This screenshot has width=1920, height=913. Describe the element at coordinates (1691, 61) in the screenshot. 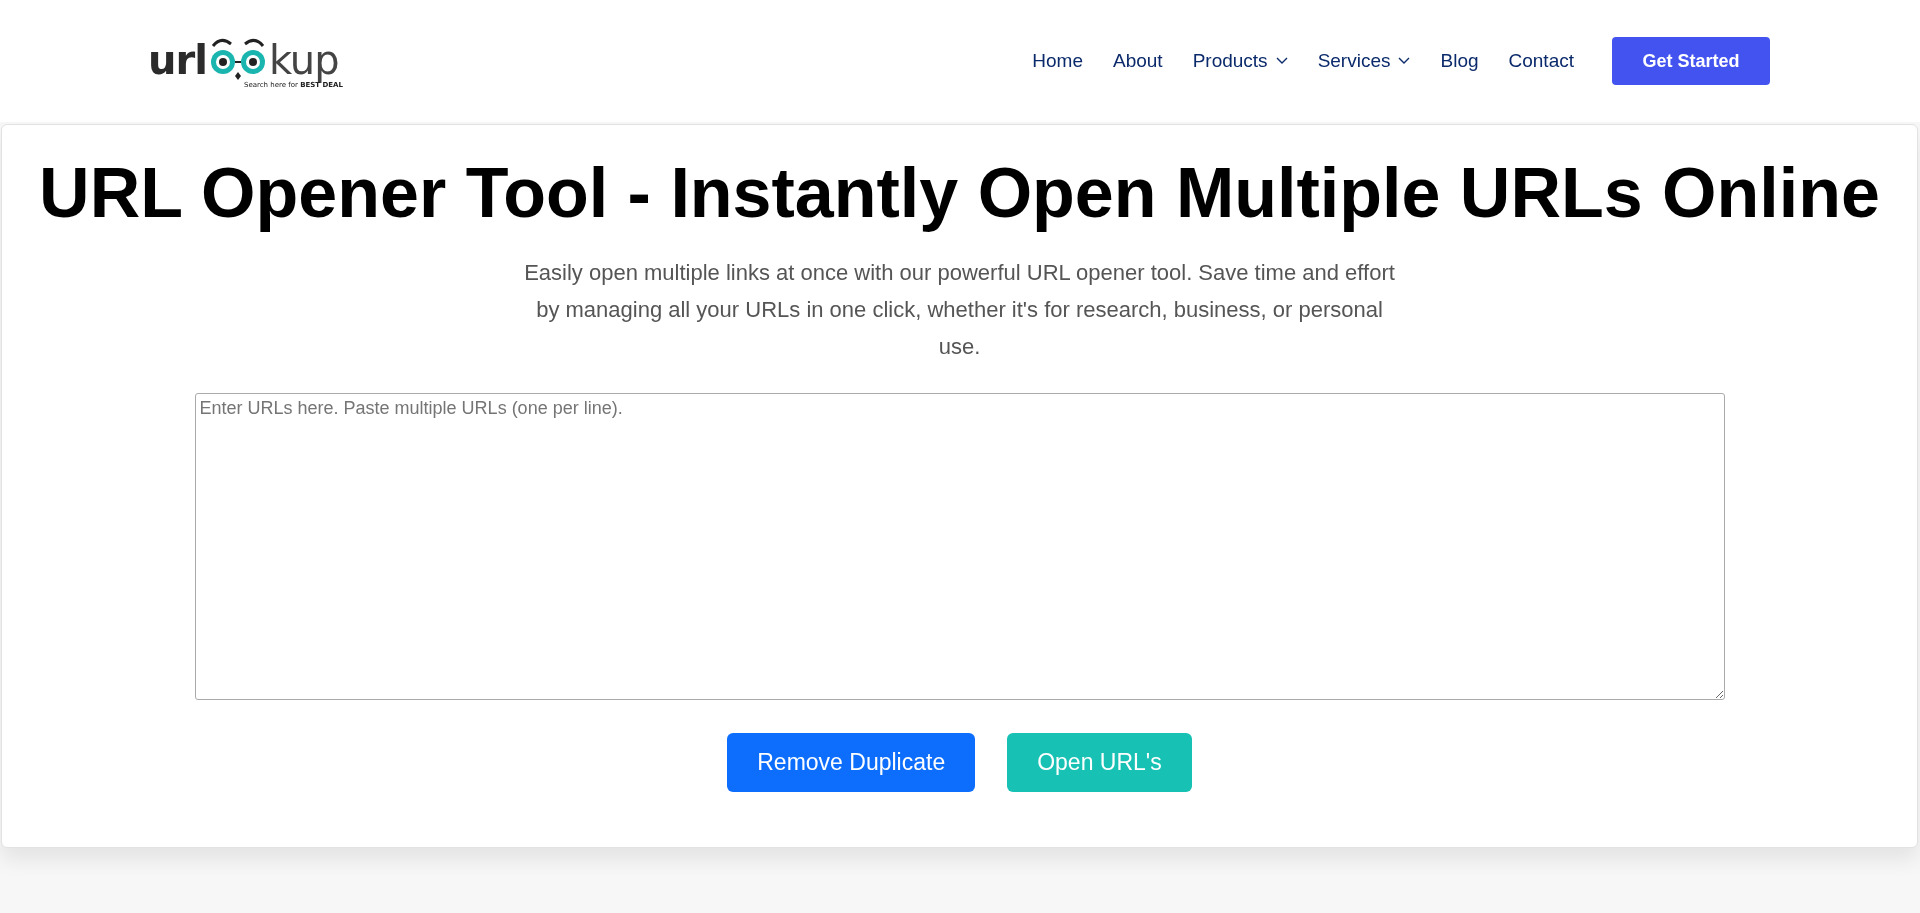

I see `get-started-button: Get Started` at that location.